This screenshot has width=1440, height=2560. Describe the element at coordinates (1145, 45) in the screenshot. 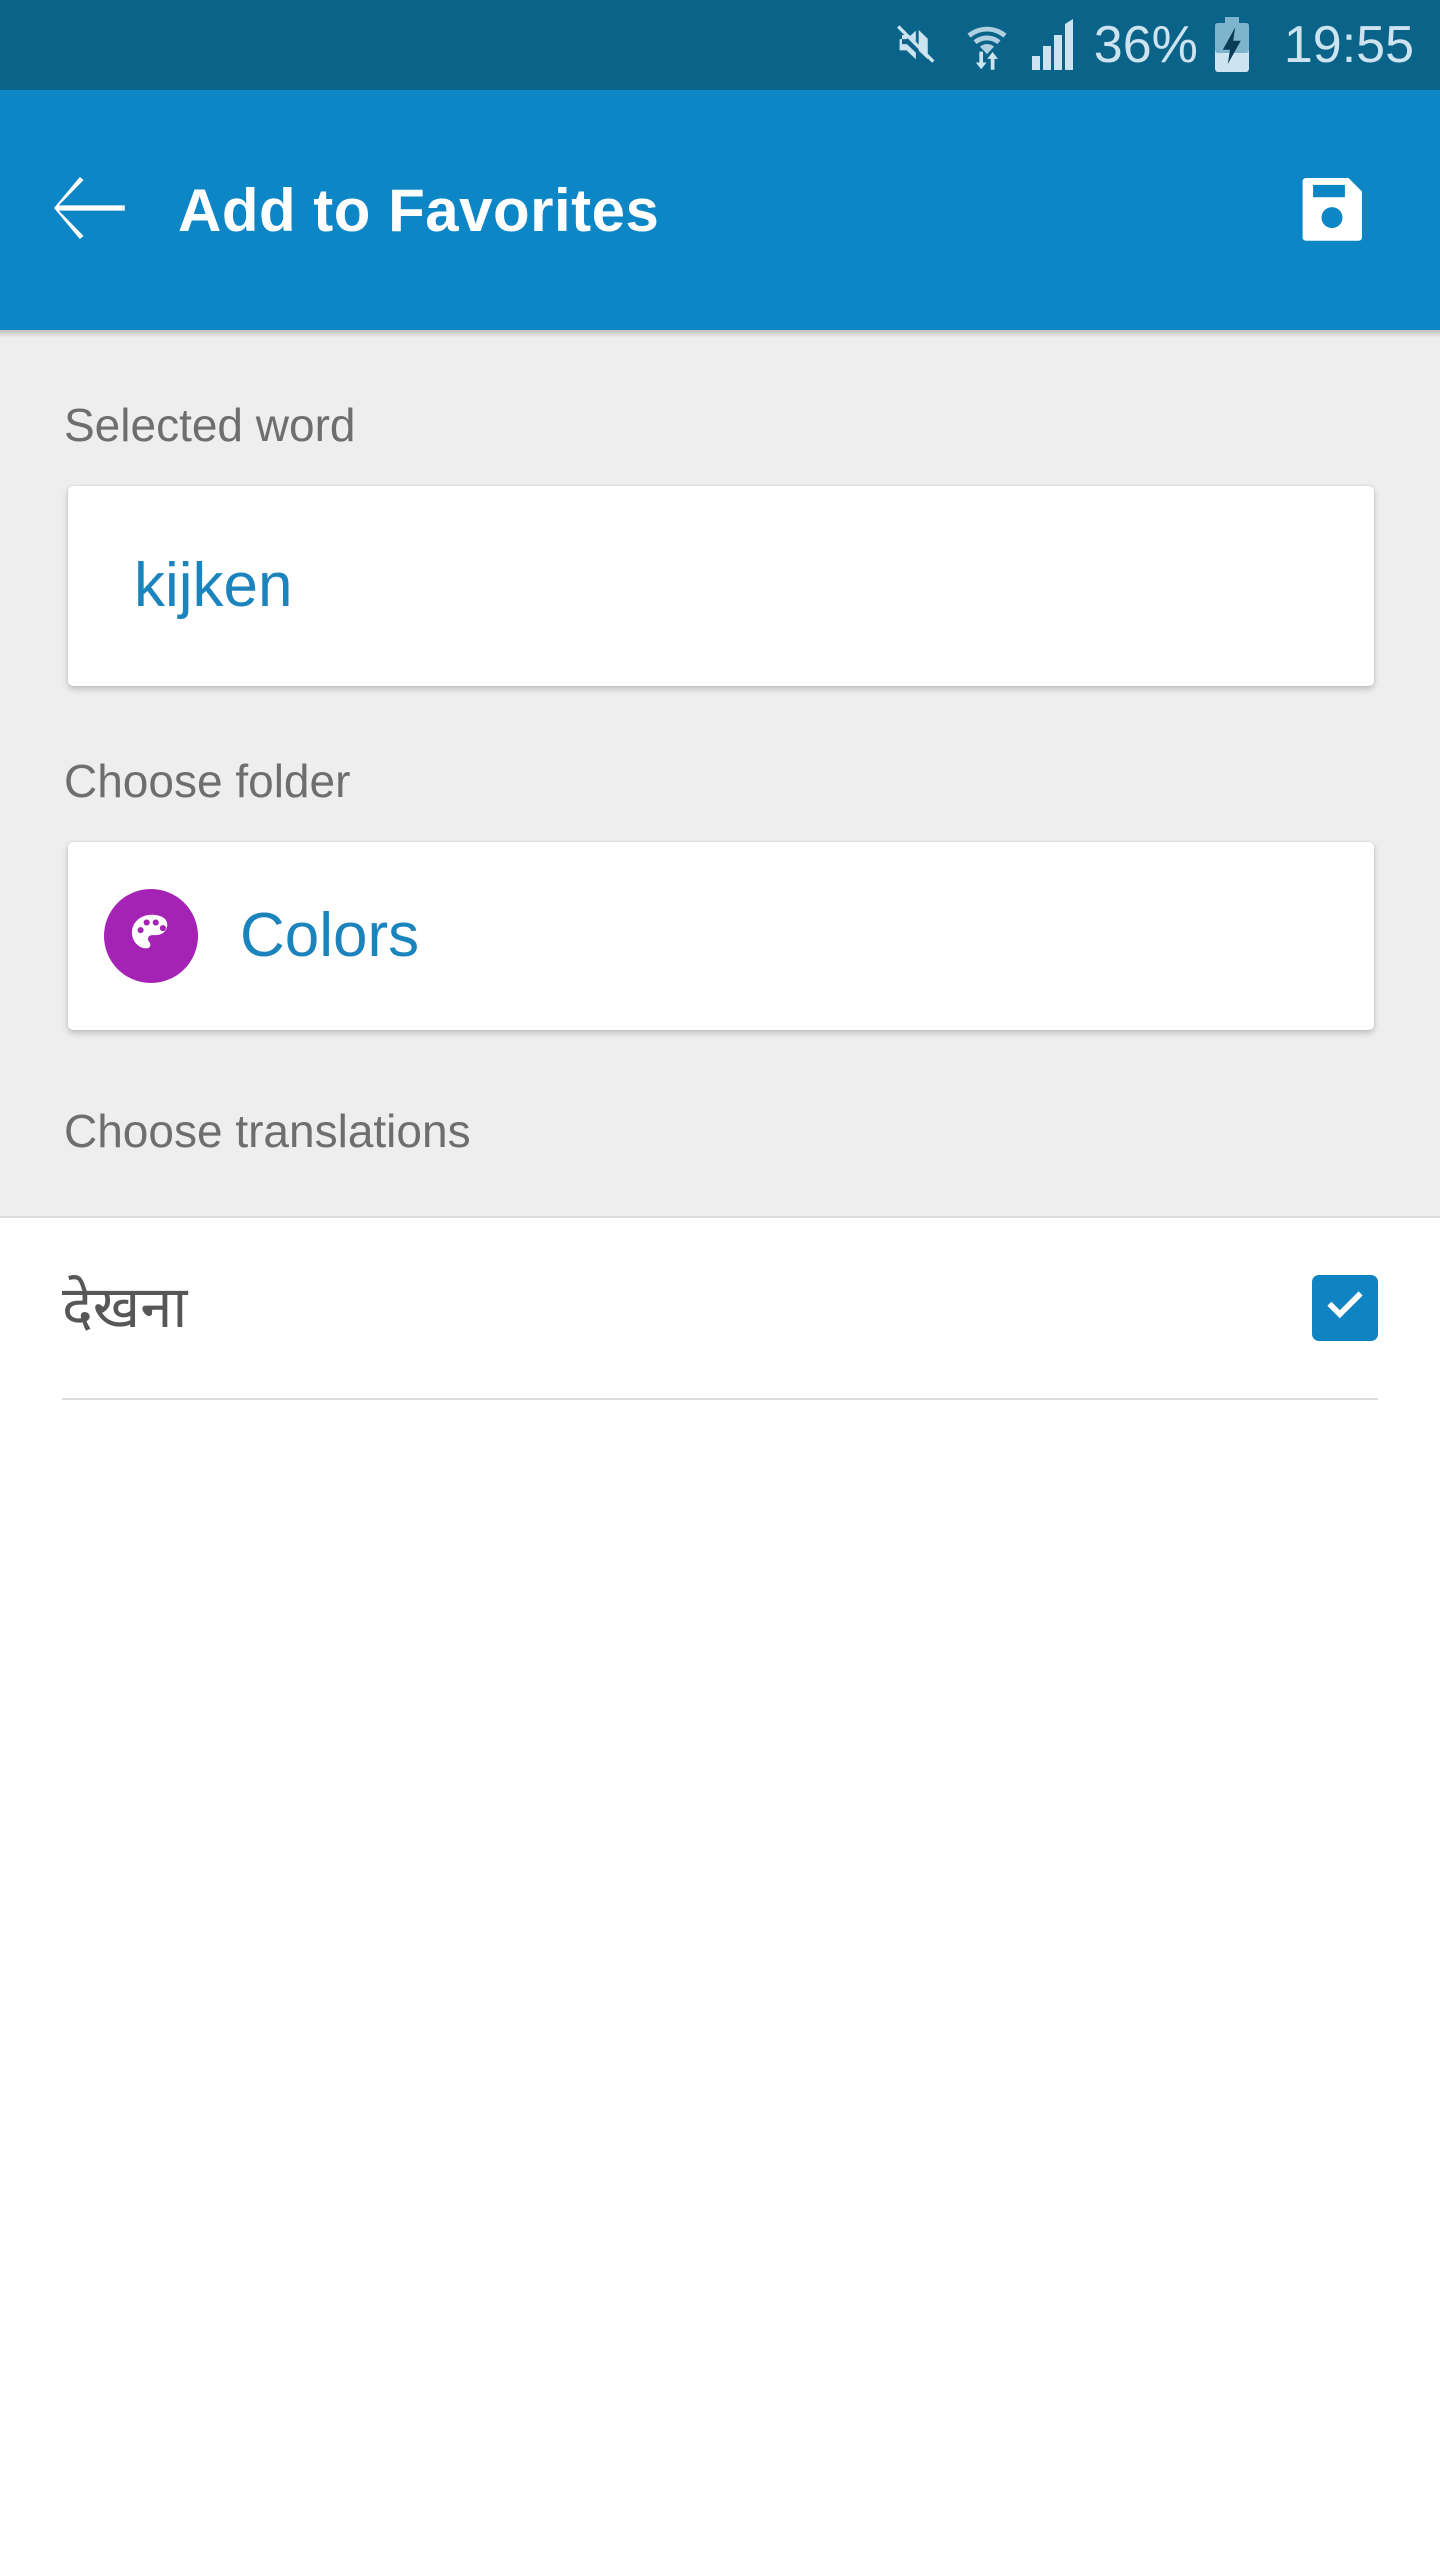

I see `battery-percent-label: 36%` at that location.